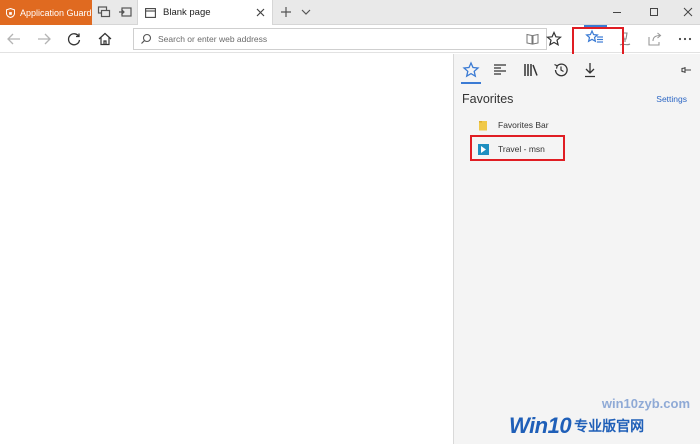 Image resolution: width=700 pixels, height=444 pixels. I want to click on address-input, so click(338, 39).